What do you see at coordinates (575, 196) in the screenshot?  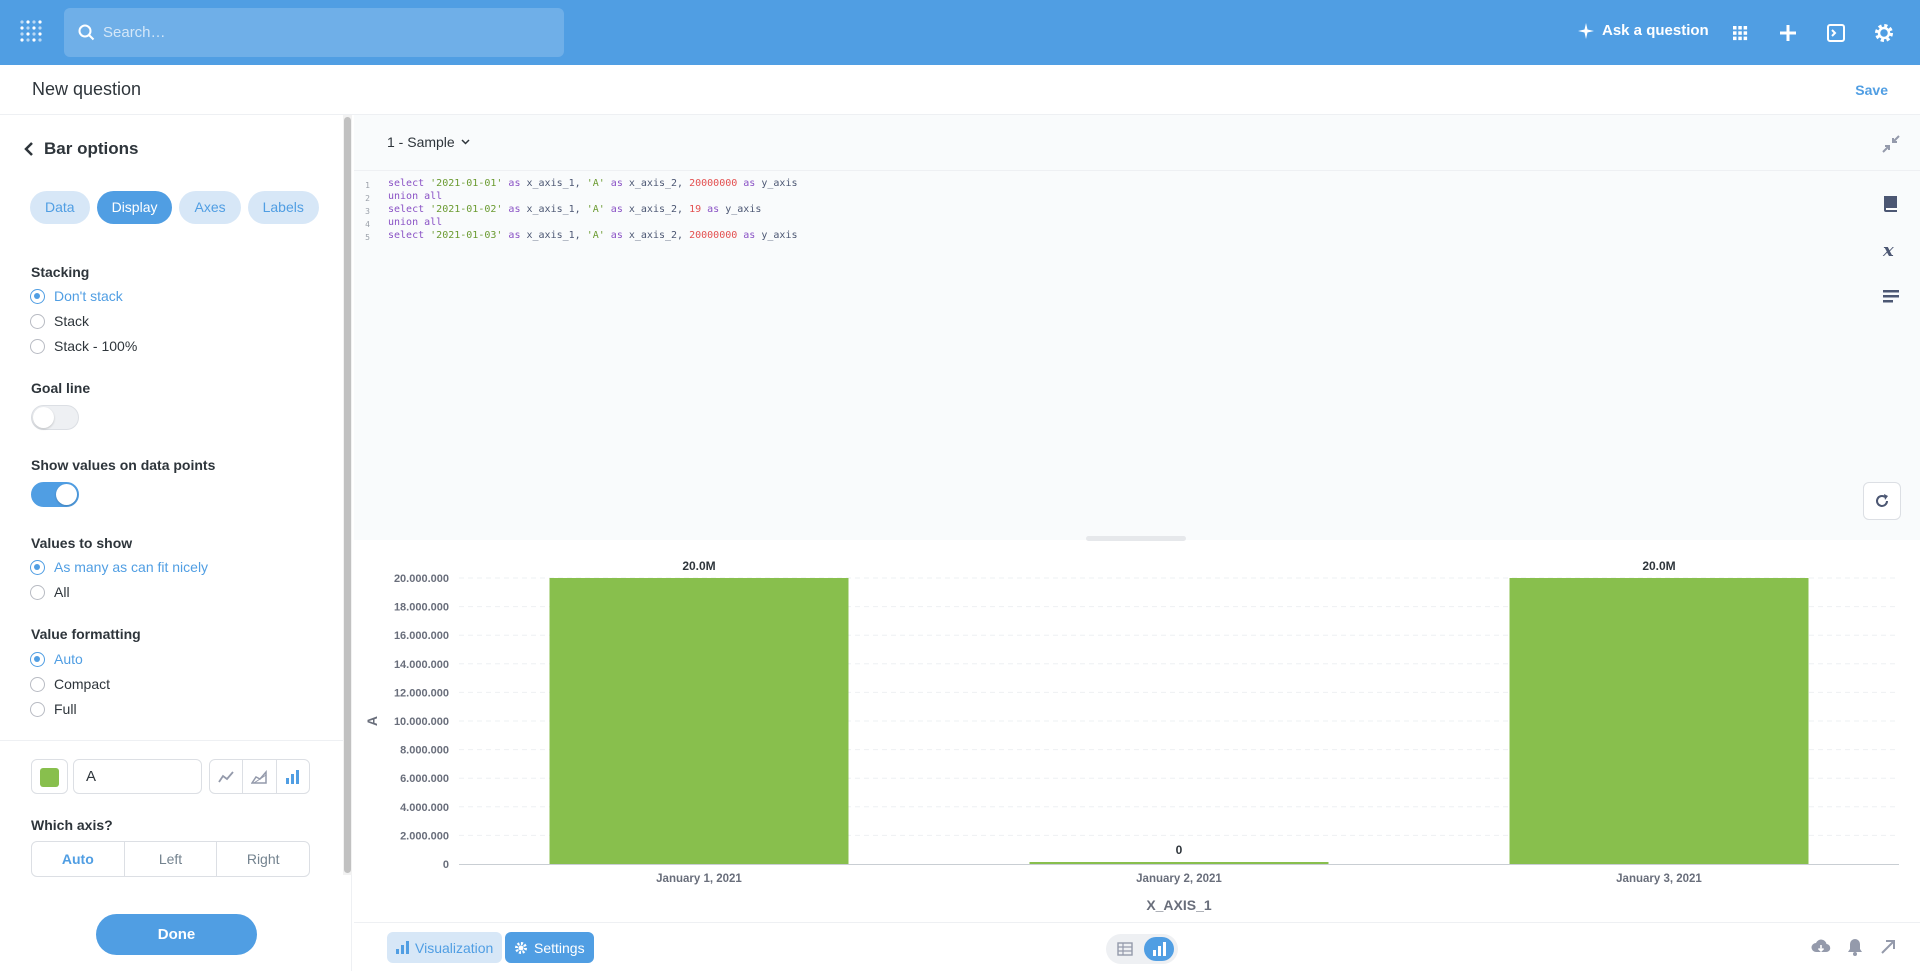 I see `code-line: 2 union all` at bounding box center [575, 196].